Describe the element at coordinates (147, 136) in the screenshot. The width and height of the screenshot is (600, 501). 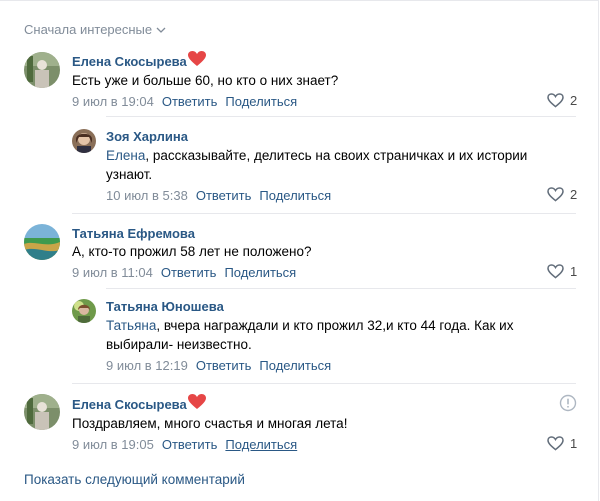
I see `comment-author: Зоя Харлина` at that location.